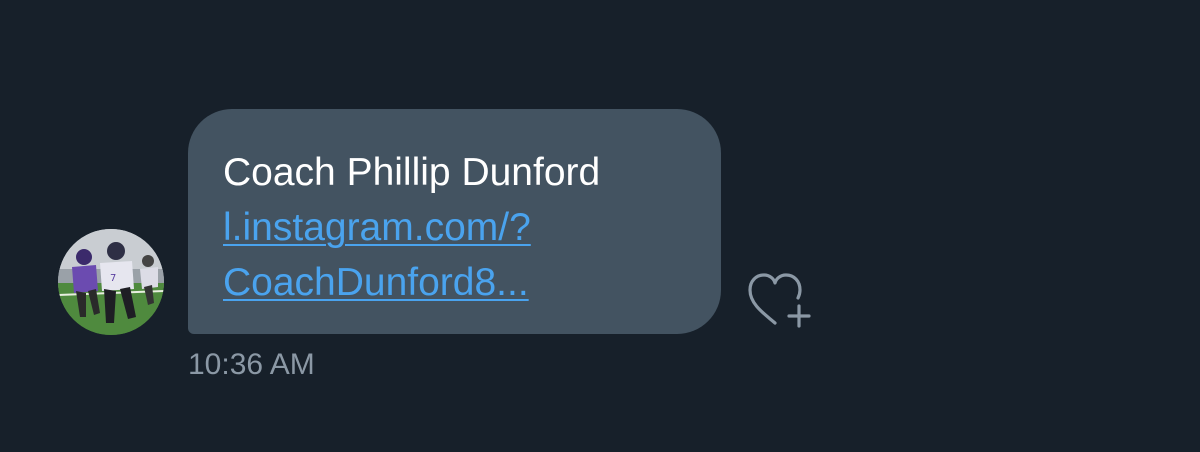 Image resolution: width=1200 pixels, height=452 pixels. I want to click on sender-avatar: 7, so click(111, 282).